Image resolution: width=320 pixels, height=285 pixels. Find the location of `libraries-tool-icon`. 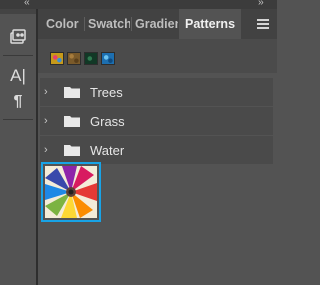

libraries-tool-icon is located at coordinates (18, 37).